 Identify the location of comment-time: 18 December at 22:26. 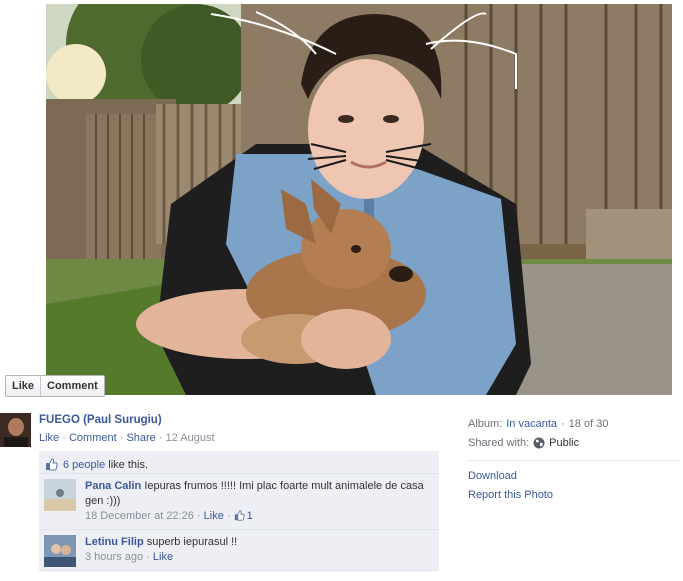
(139, 516).